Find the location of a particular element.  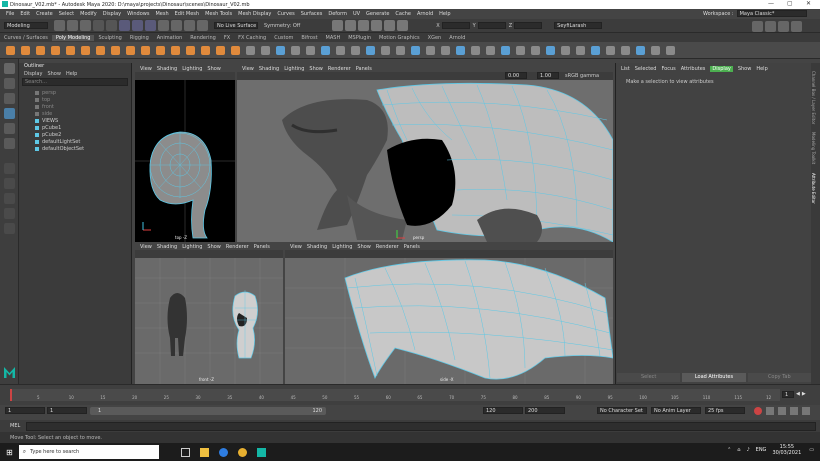

taskbar-search-box: ⌕ Type here to search is located at coordinates (88, 452).